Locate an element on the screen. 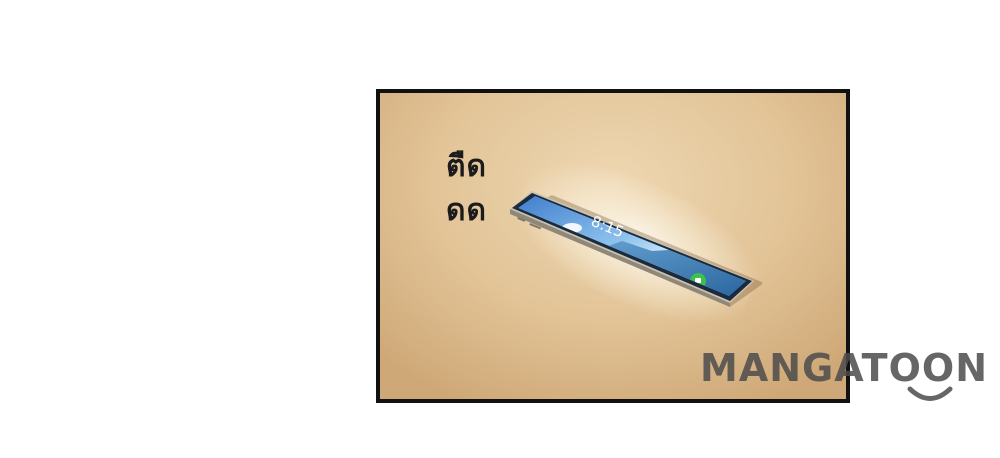 The image size is (1000, 458). smartphone-illustration: 8:15 is located at coordinates (637, 243).